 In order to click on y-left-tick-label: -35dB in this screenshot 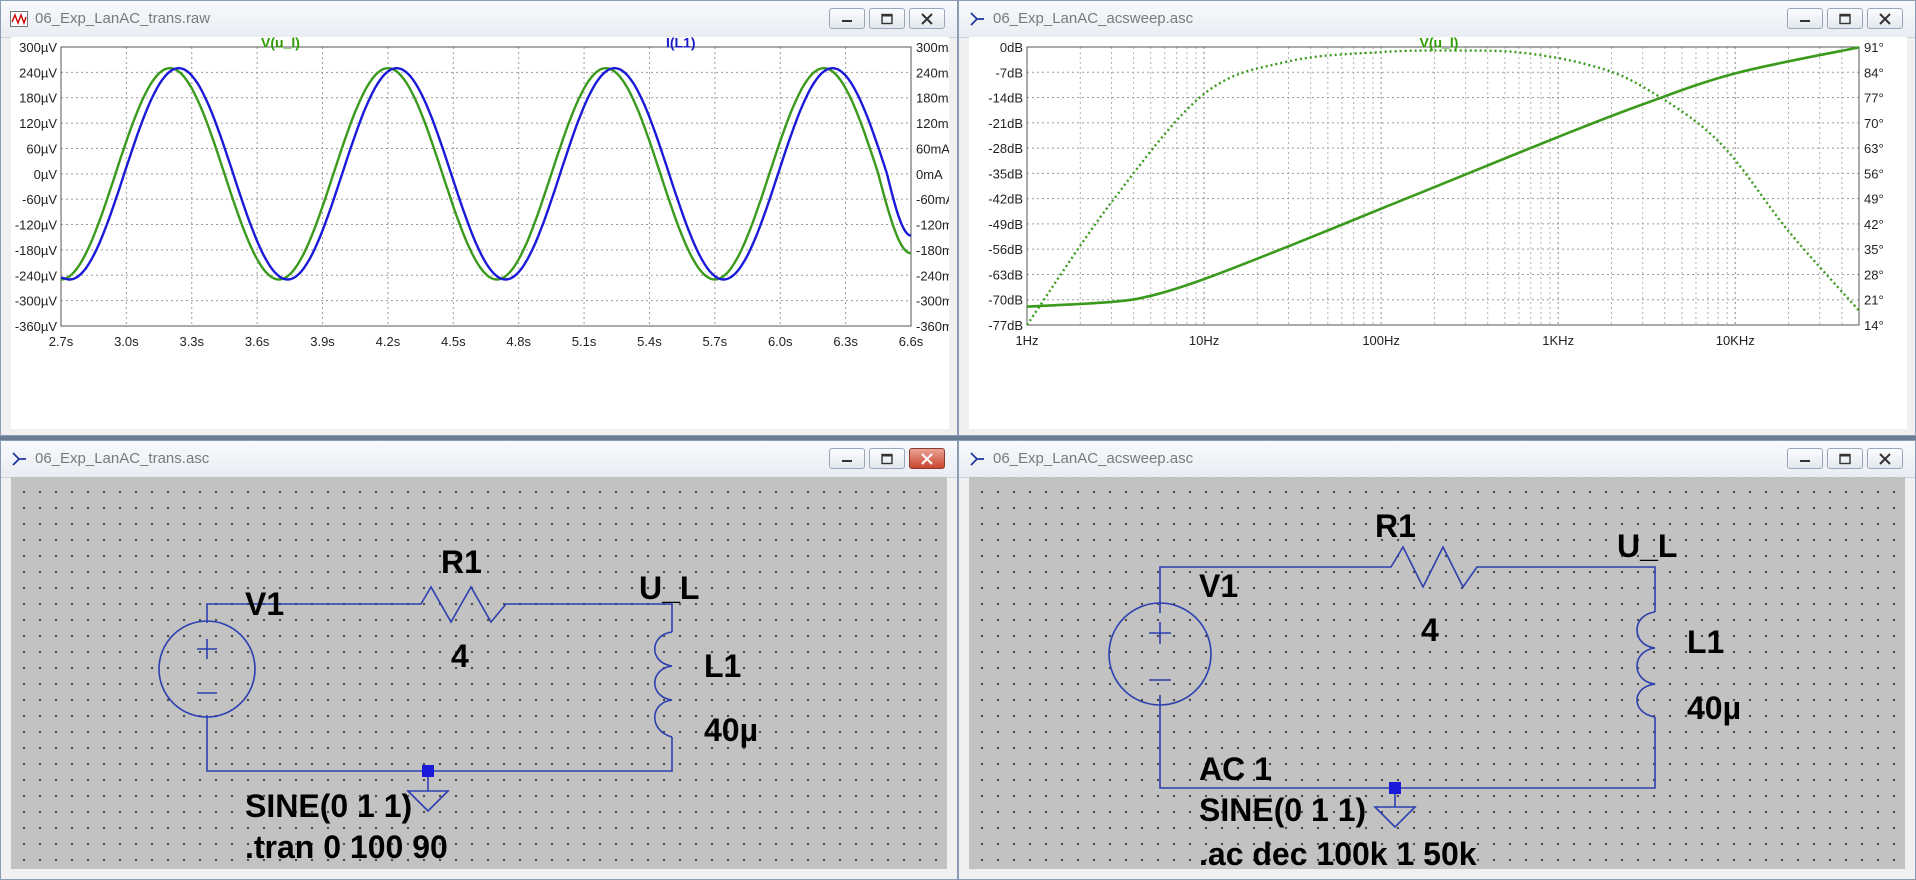, I will do `click(1005, 173)`.